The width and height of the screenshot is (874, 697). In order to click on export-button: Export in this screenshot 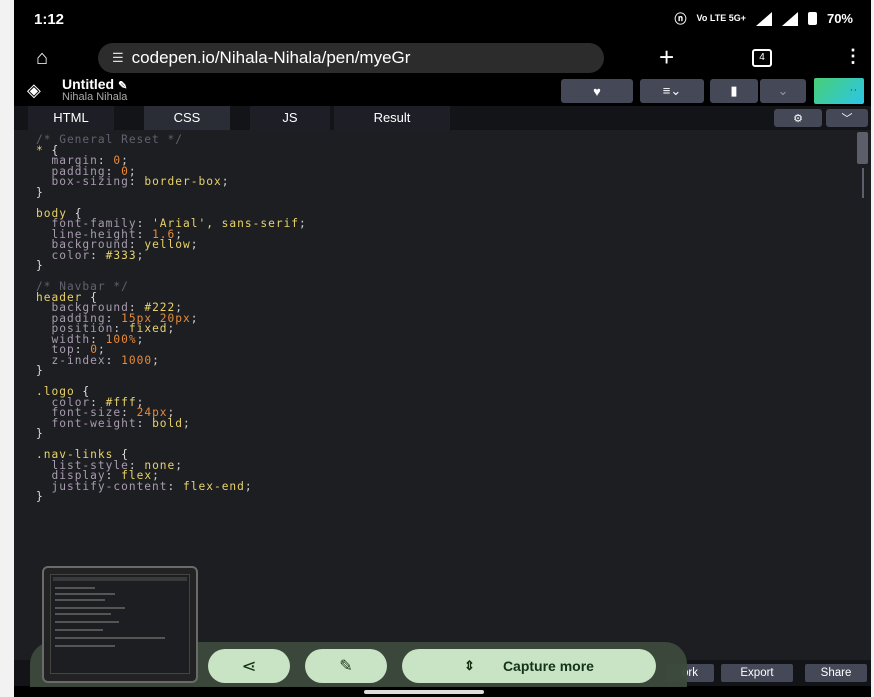, I will do `click(757, 673)`.